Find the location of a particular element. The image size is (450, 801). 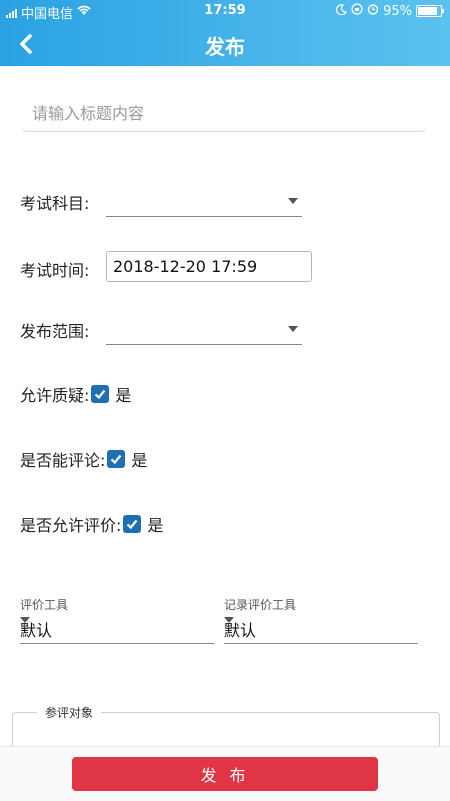

chevron-left-icon is located at coordinates (26, 44).